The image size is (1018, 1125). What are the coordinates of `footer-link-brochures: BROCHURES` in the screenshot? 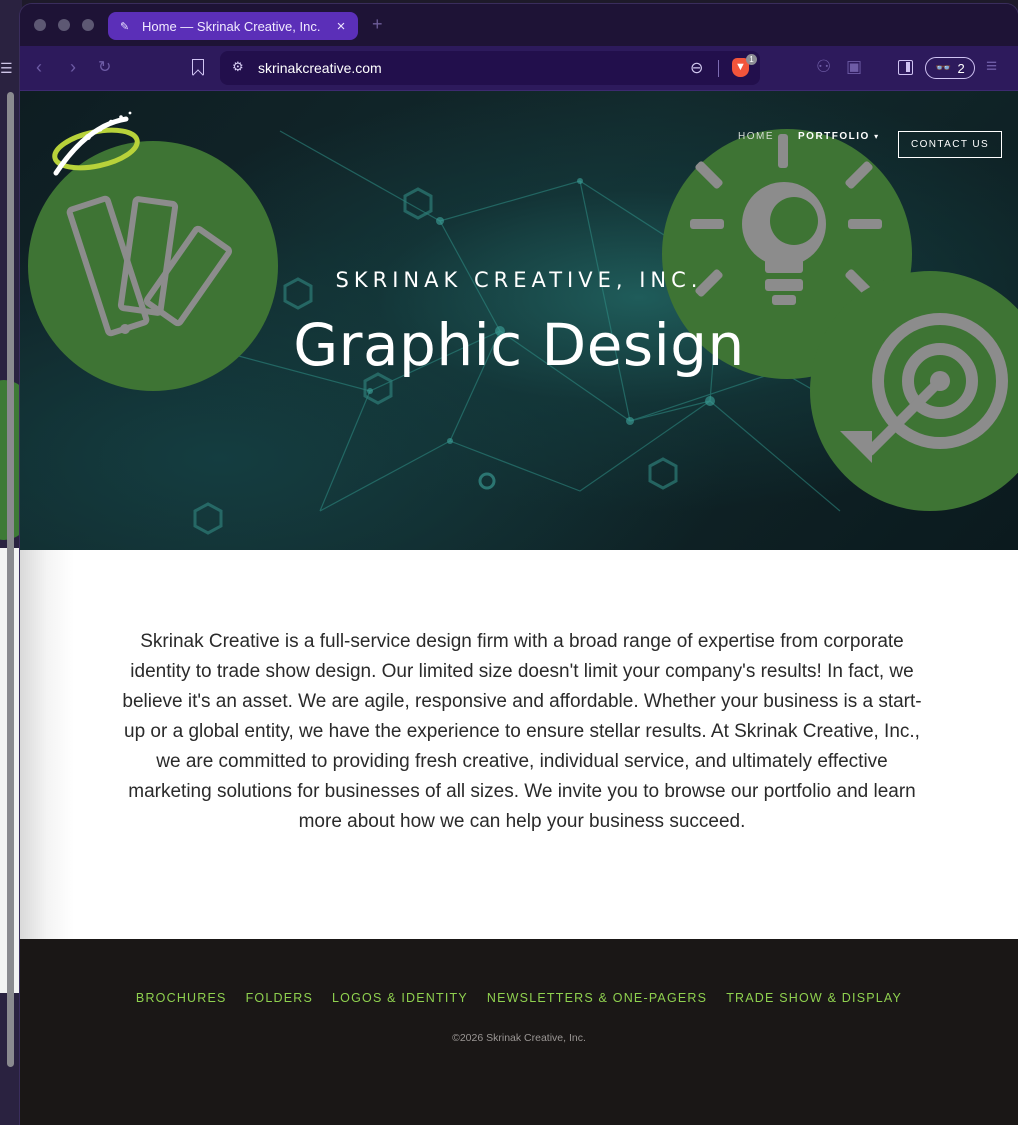 It's located at (181, 998).